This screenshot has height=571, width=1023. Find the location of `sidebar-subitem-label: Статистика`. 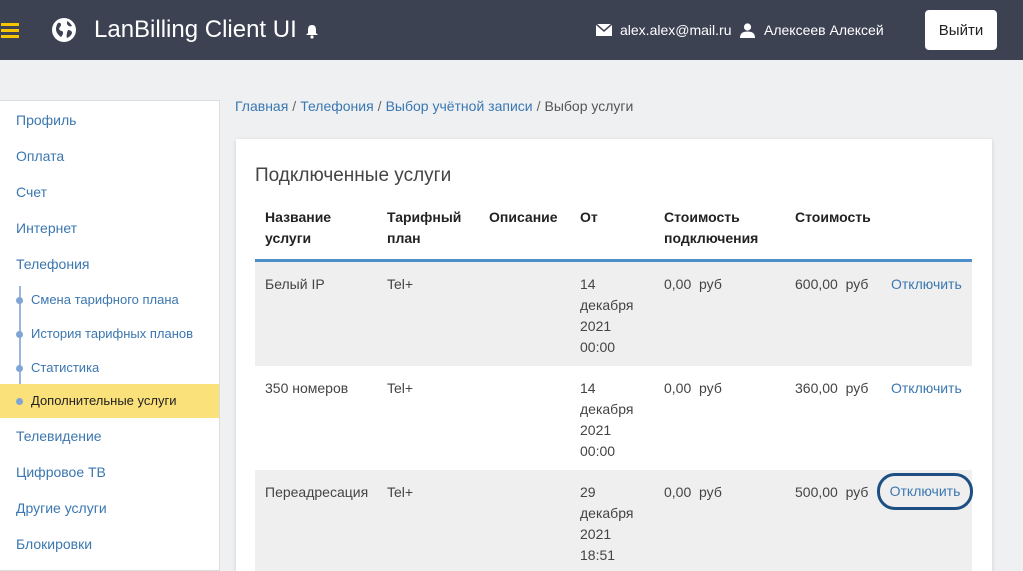

sidebar-subitem-label: Статистика is located at coordinates (65, 367).